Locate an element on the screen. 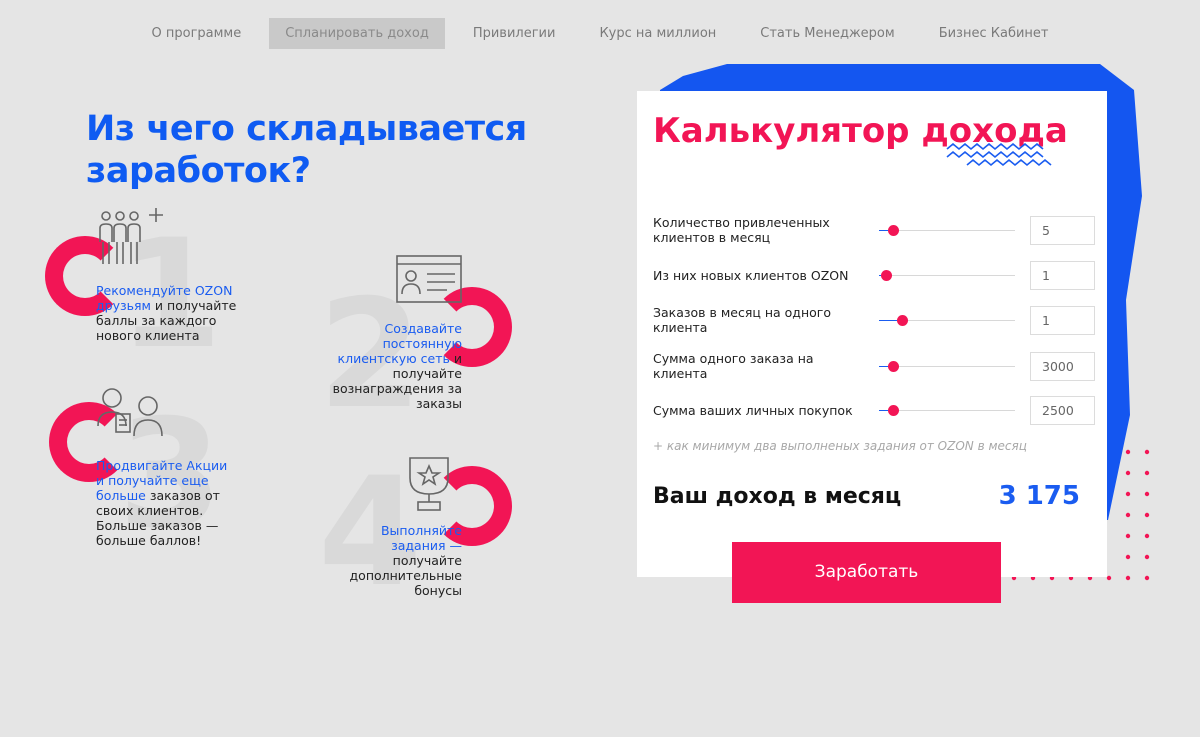  earn-button: Заработать is located at coordinates (866, 572).